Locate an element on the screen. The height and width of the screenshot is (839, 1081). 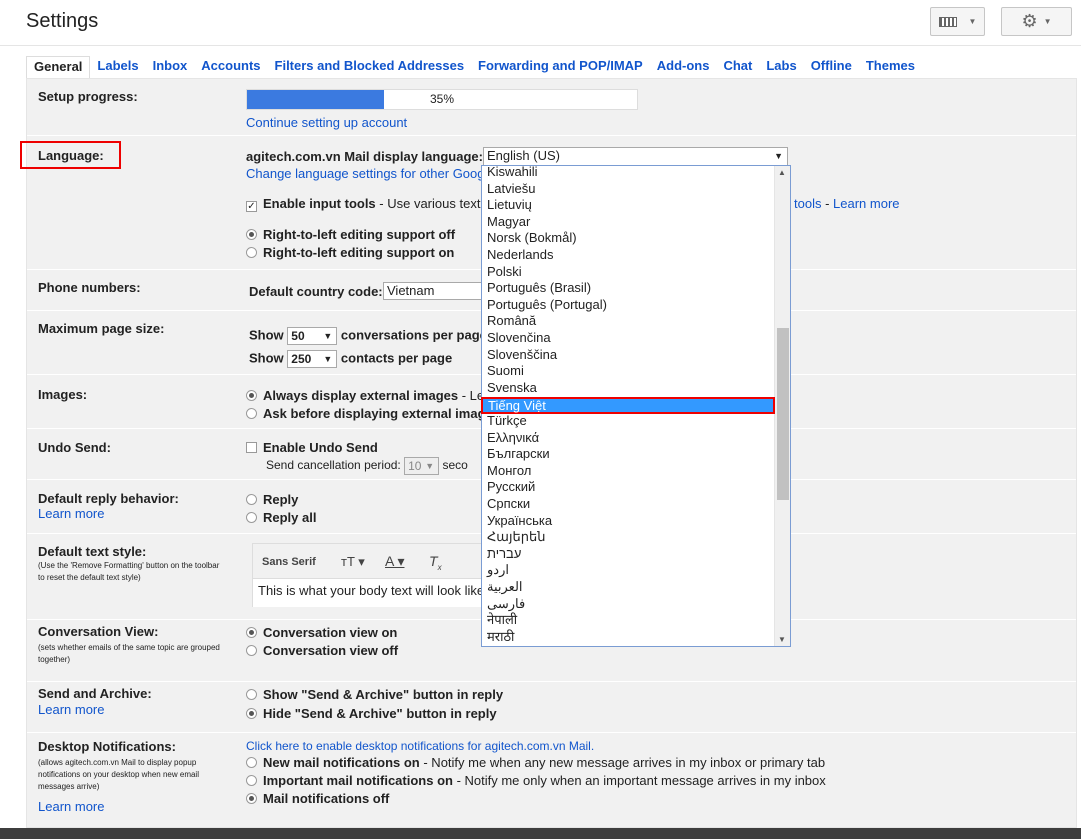
language-option: नेपाली is located at coordinates (502, 620).